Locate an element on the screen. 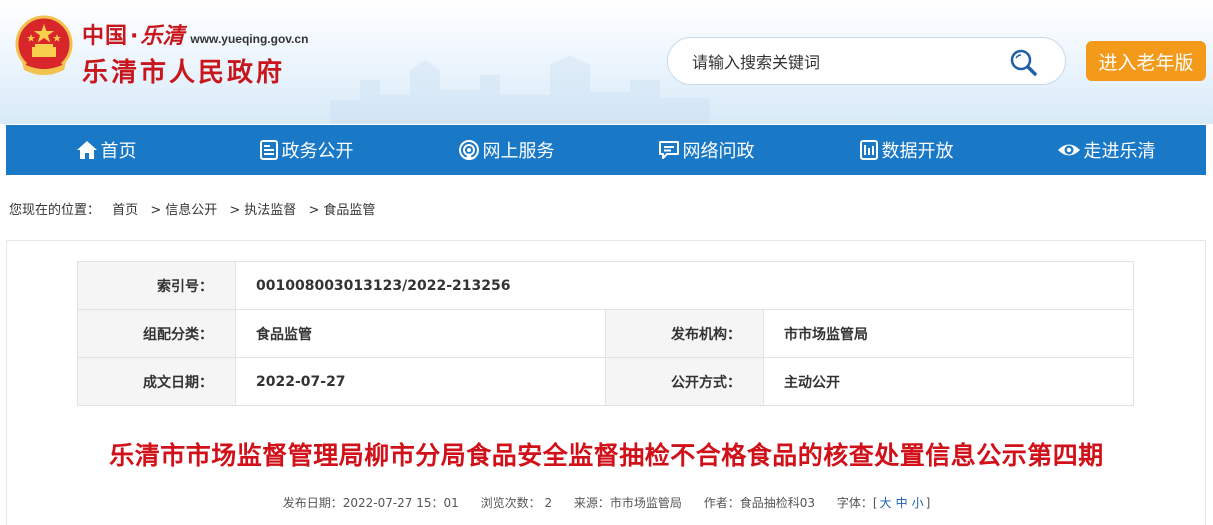 This screenshot has width=1213, height=525. font-small-link: 小 is located at coordinates (918, 503).